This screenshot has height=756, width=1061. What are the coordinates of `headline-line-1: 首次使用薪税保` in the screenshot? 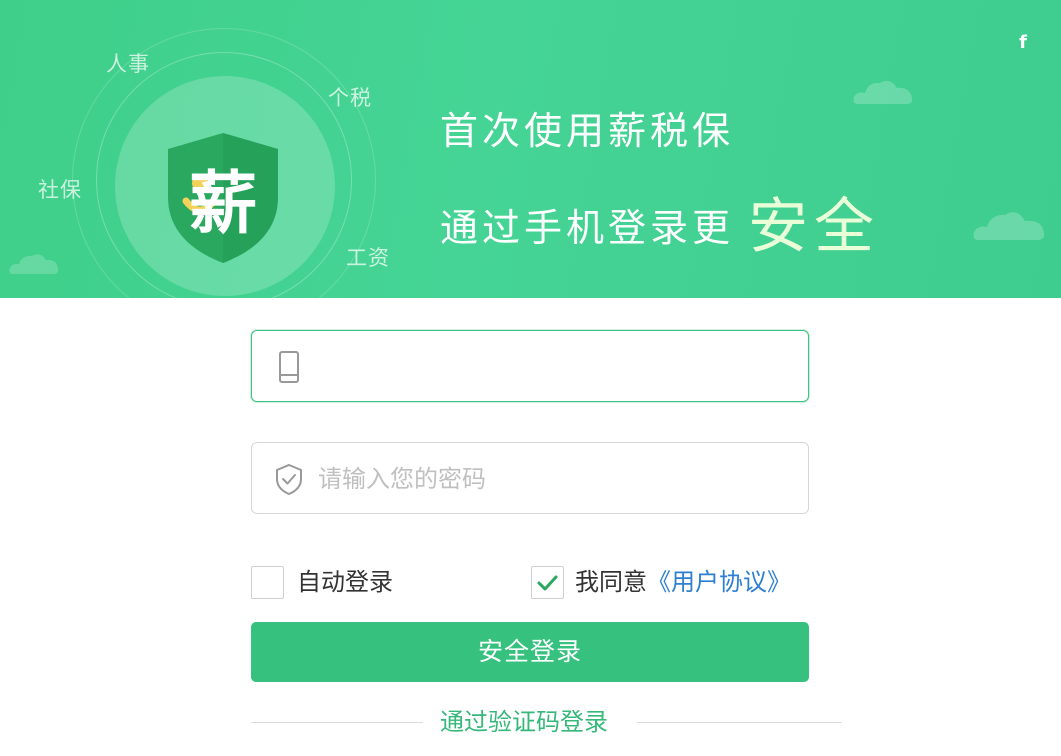 It's located at (587, 131).